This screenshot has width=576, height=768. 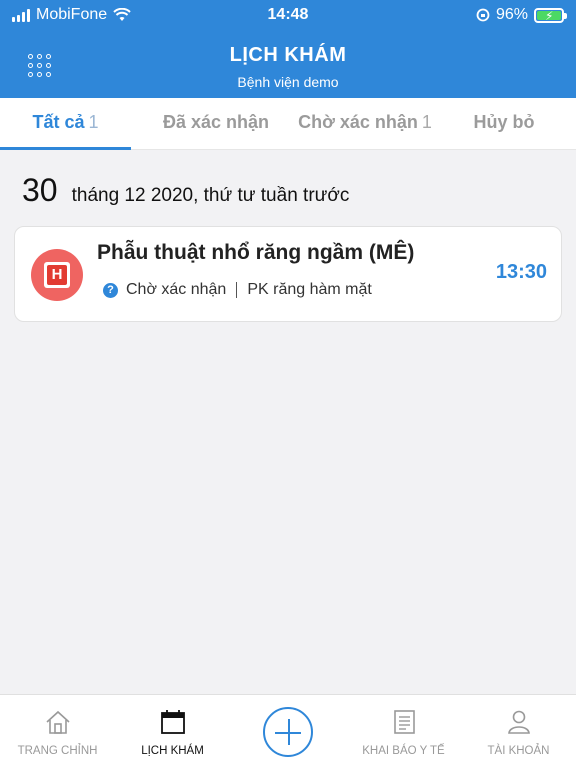 I want to click on battery-icon: ⚡, so click(x=550, y=15).